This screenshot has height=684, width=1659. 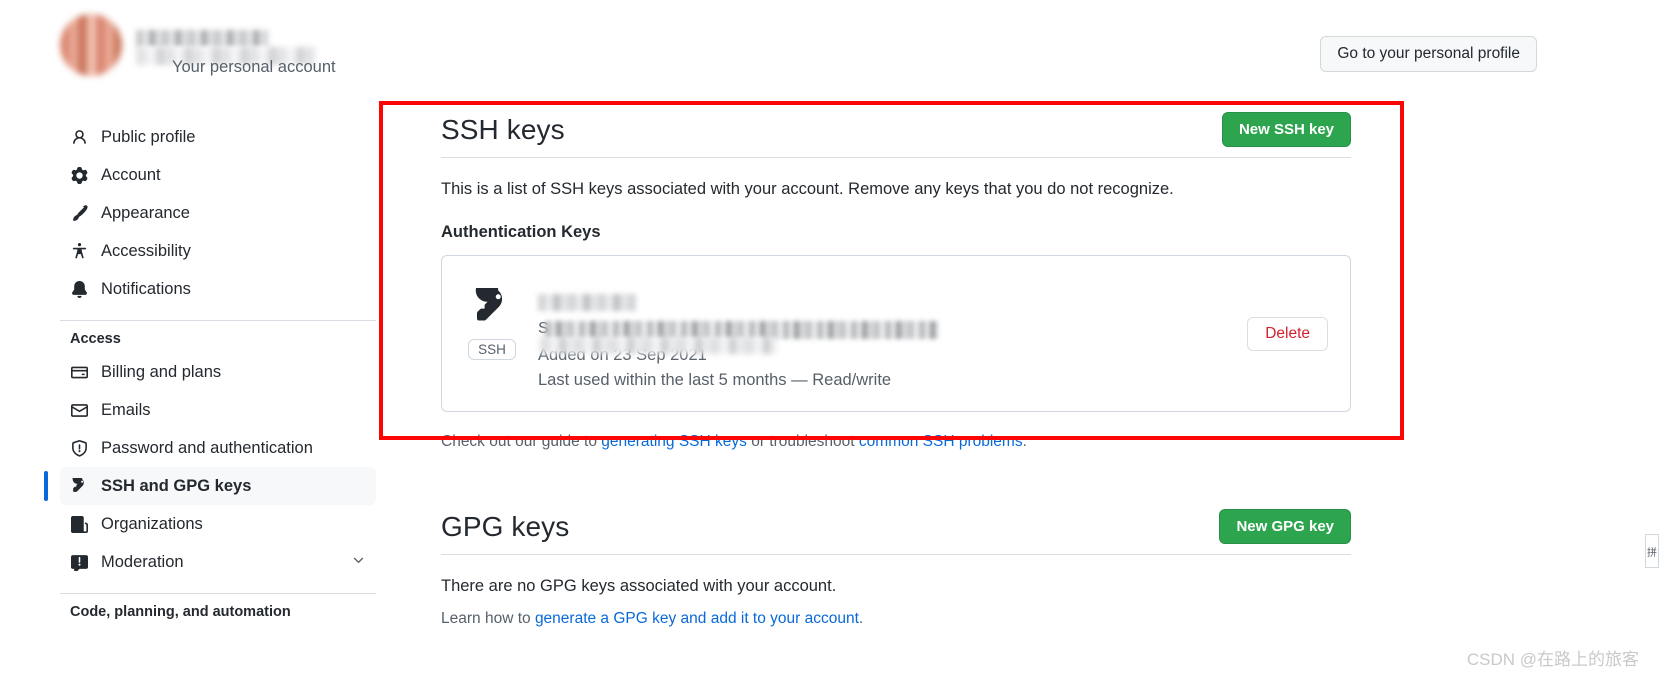 What do you see at coordinates (218, 524) in the screenshot?
I see `sidebar-item-organizations: Organizations` at bounding box center [218, 524].